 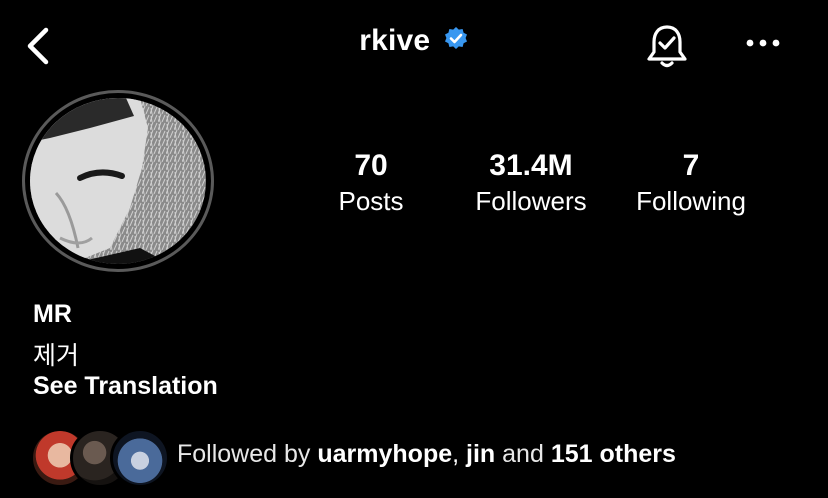 What do you see at coordinates (613, 454) in the screenshot?
I see `mutual-others-count: 151 others` at bounding box center [613, 454].